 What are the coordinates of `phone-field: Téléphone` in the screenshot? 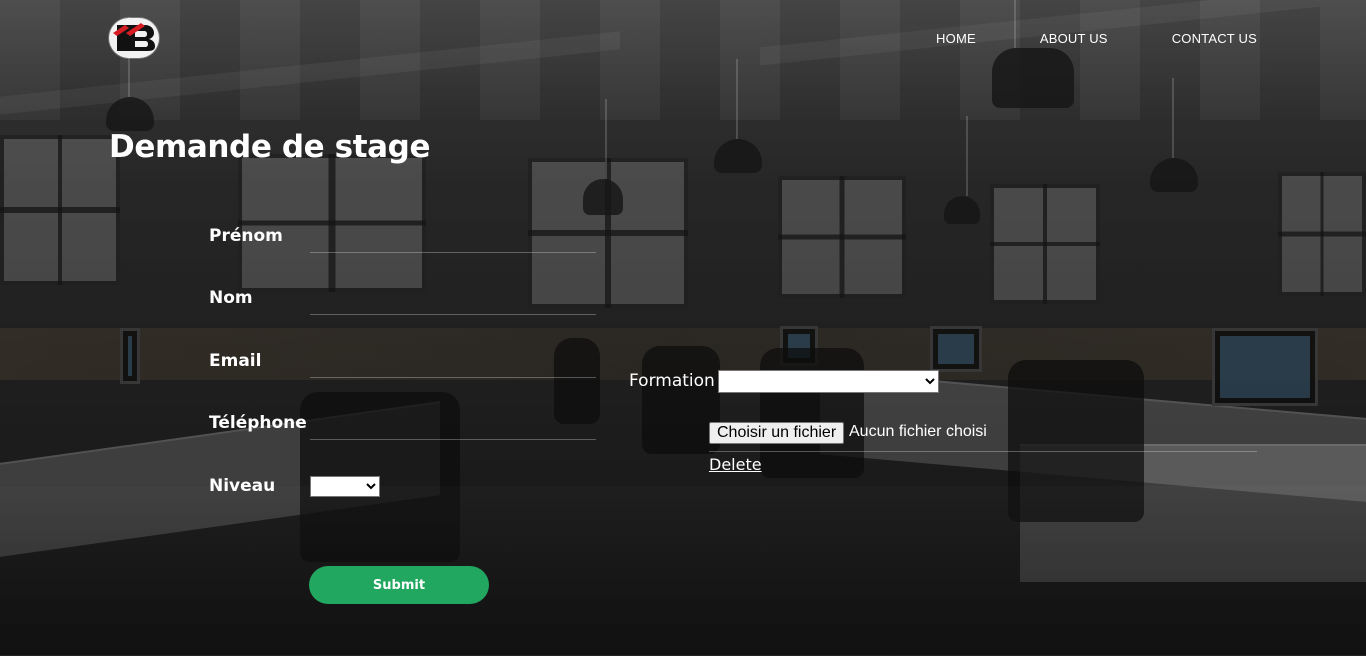 It's located at (404, 433).